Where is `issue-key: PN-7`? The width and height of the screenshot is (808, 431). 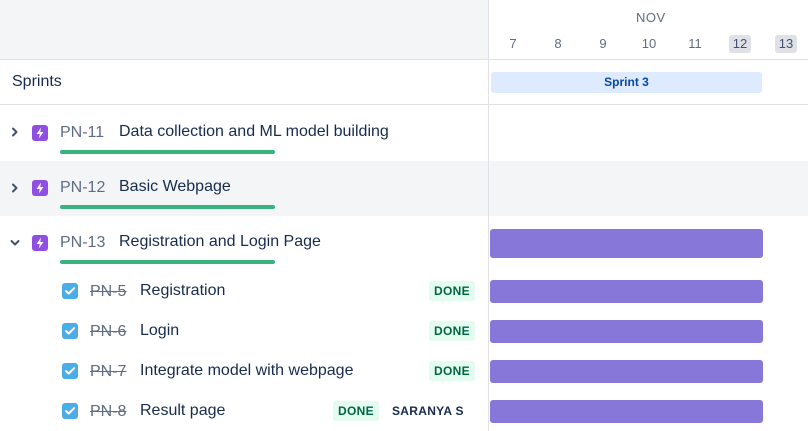
issue-key: PN-7 is located at coordinates (108, 372).